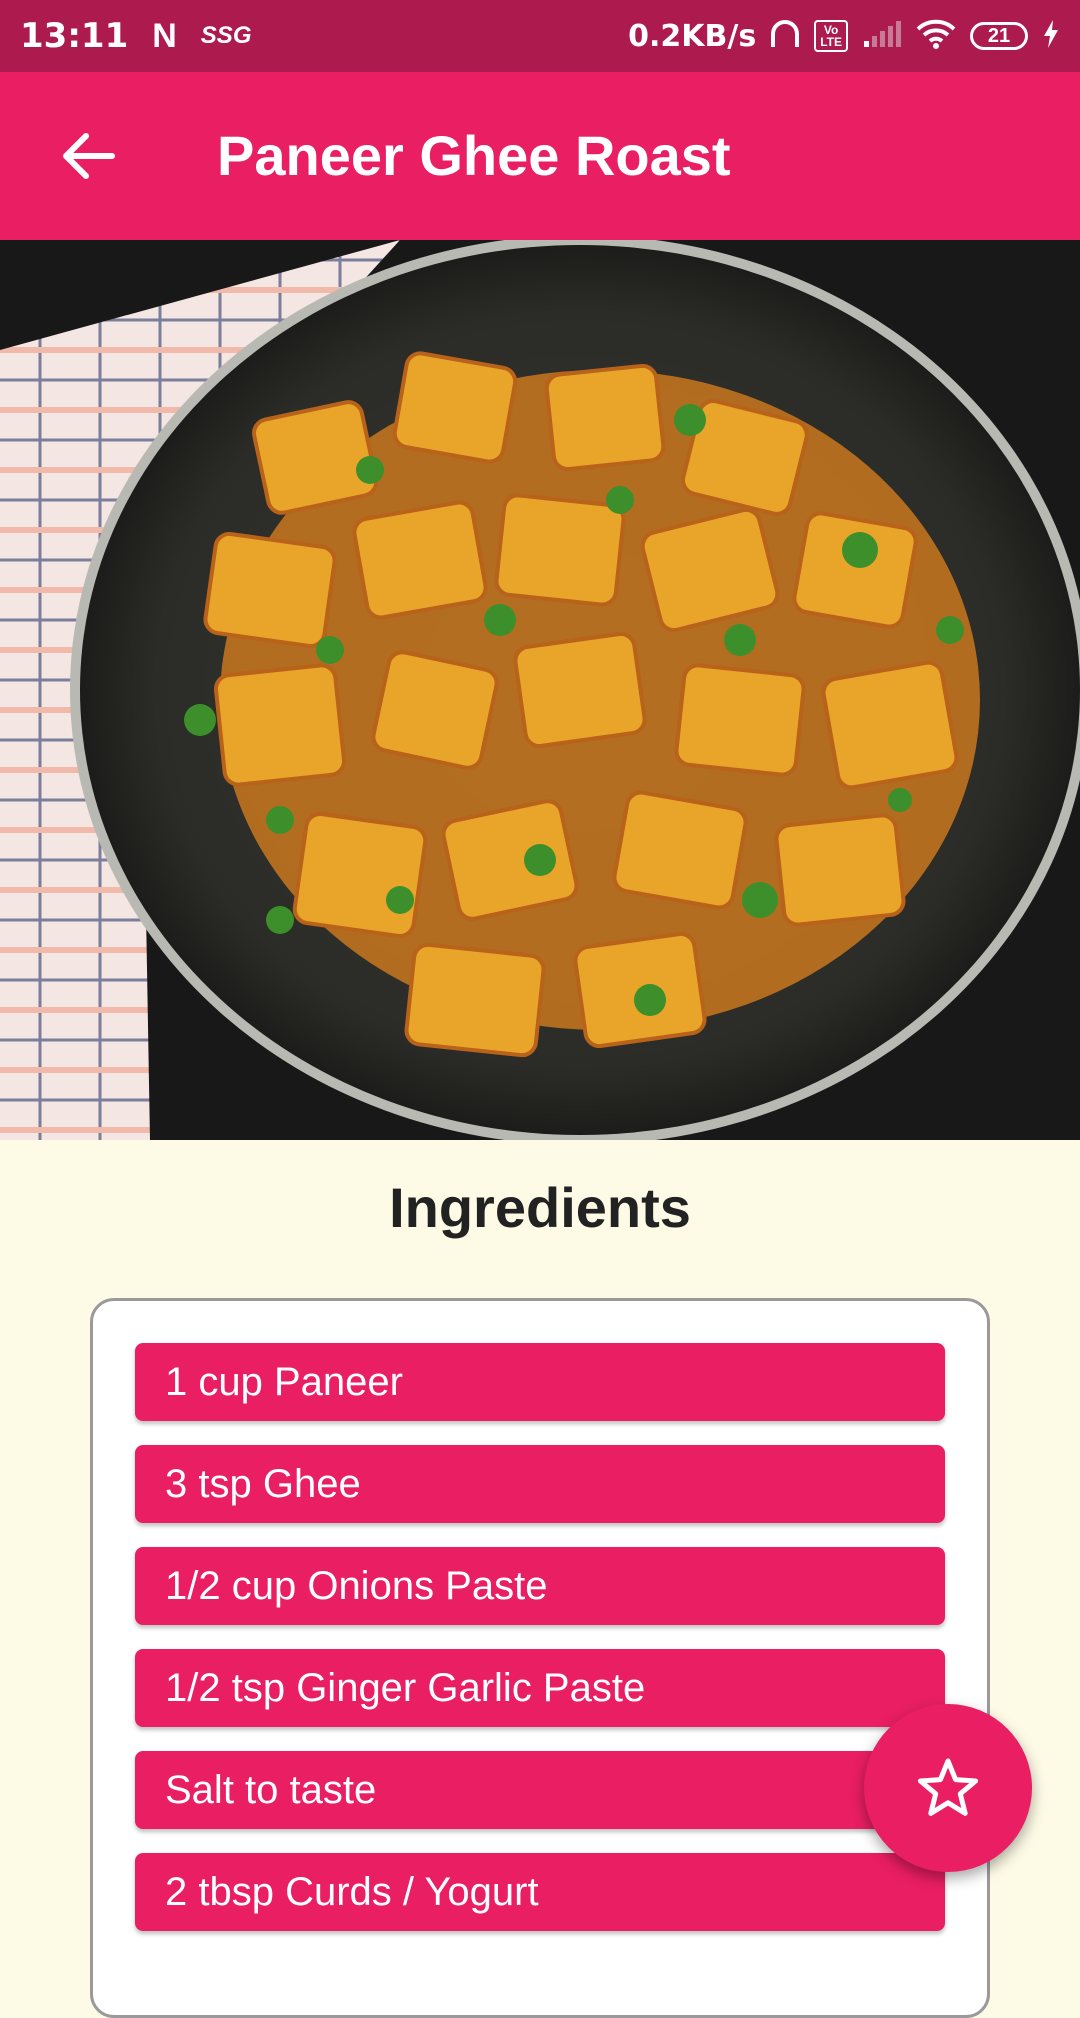 This screenshot has height=2018, width=1080. What do you see at coordinates (692, 36) in the screenshot?
I see `network-speed: 0.2KB/s` at bounding box center [692, 36].